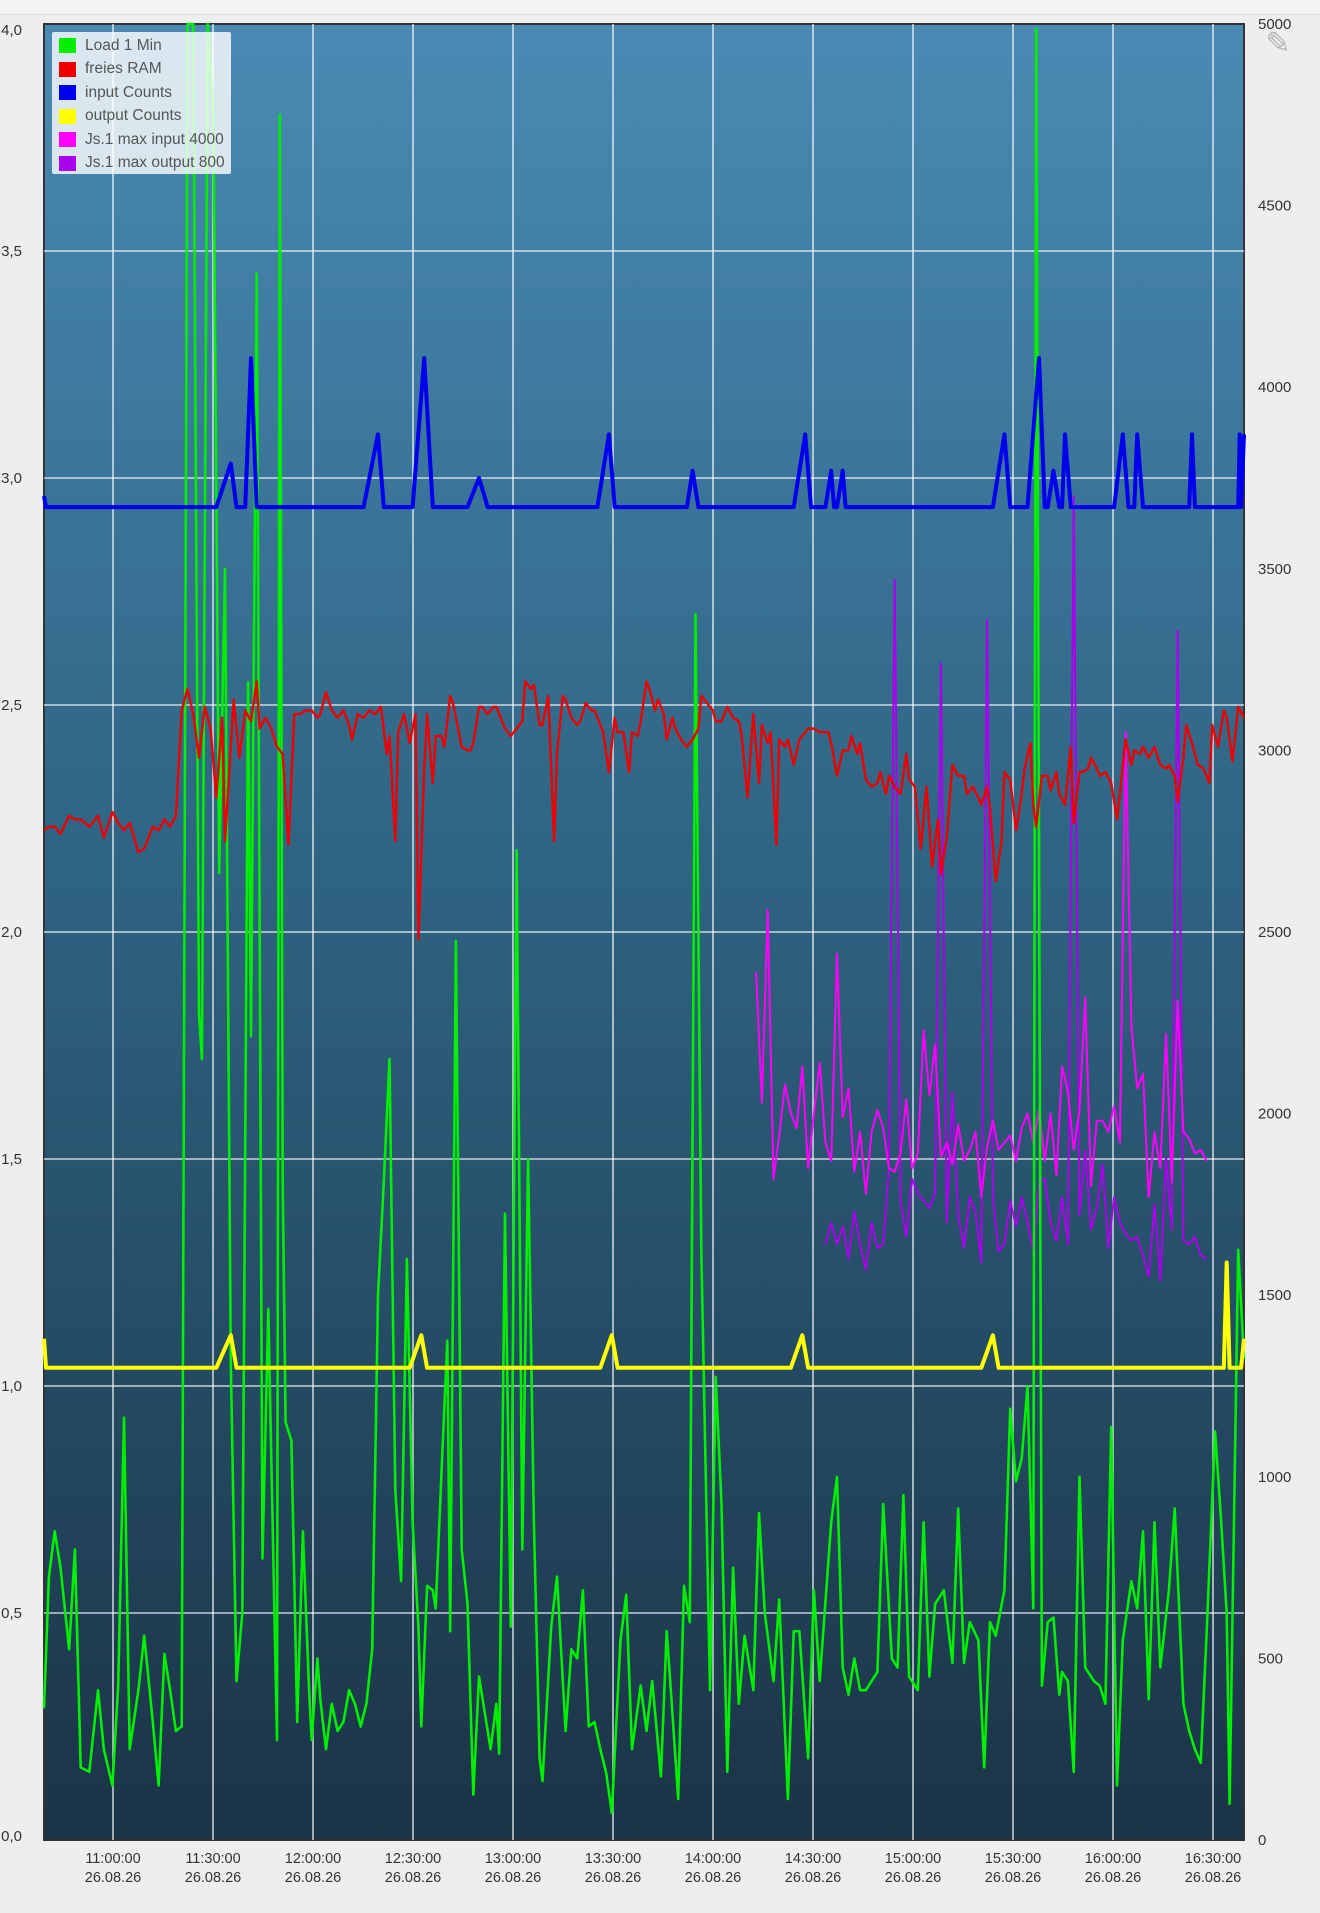 This screenshot has width=1320, height=1913. Describe the element at coordinates (313, 1859) in the screenshot. I see `x-tick-time-label: 12:00:00` at that location.